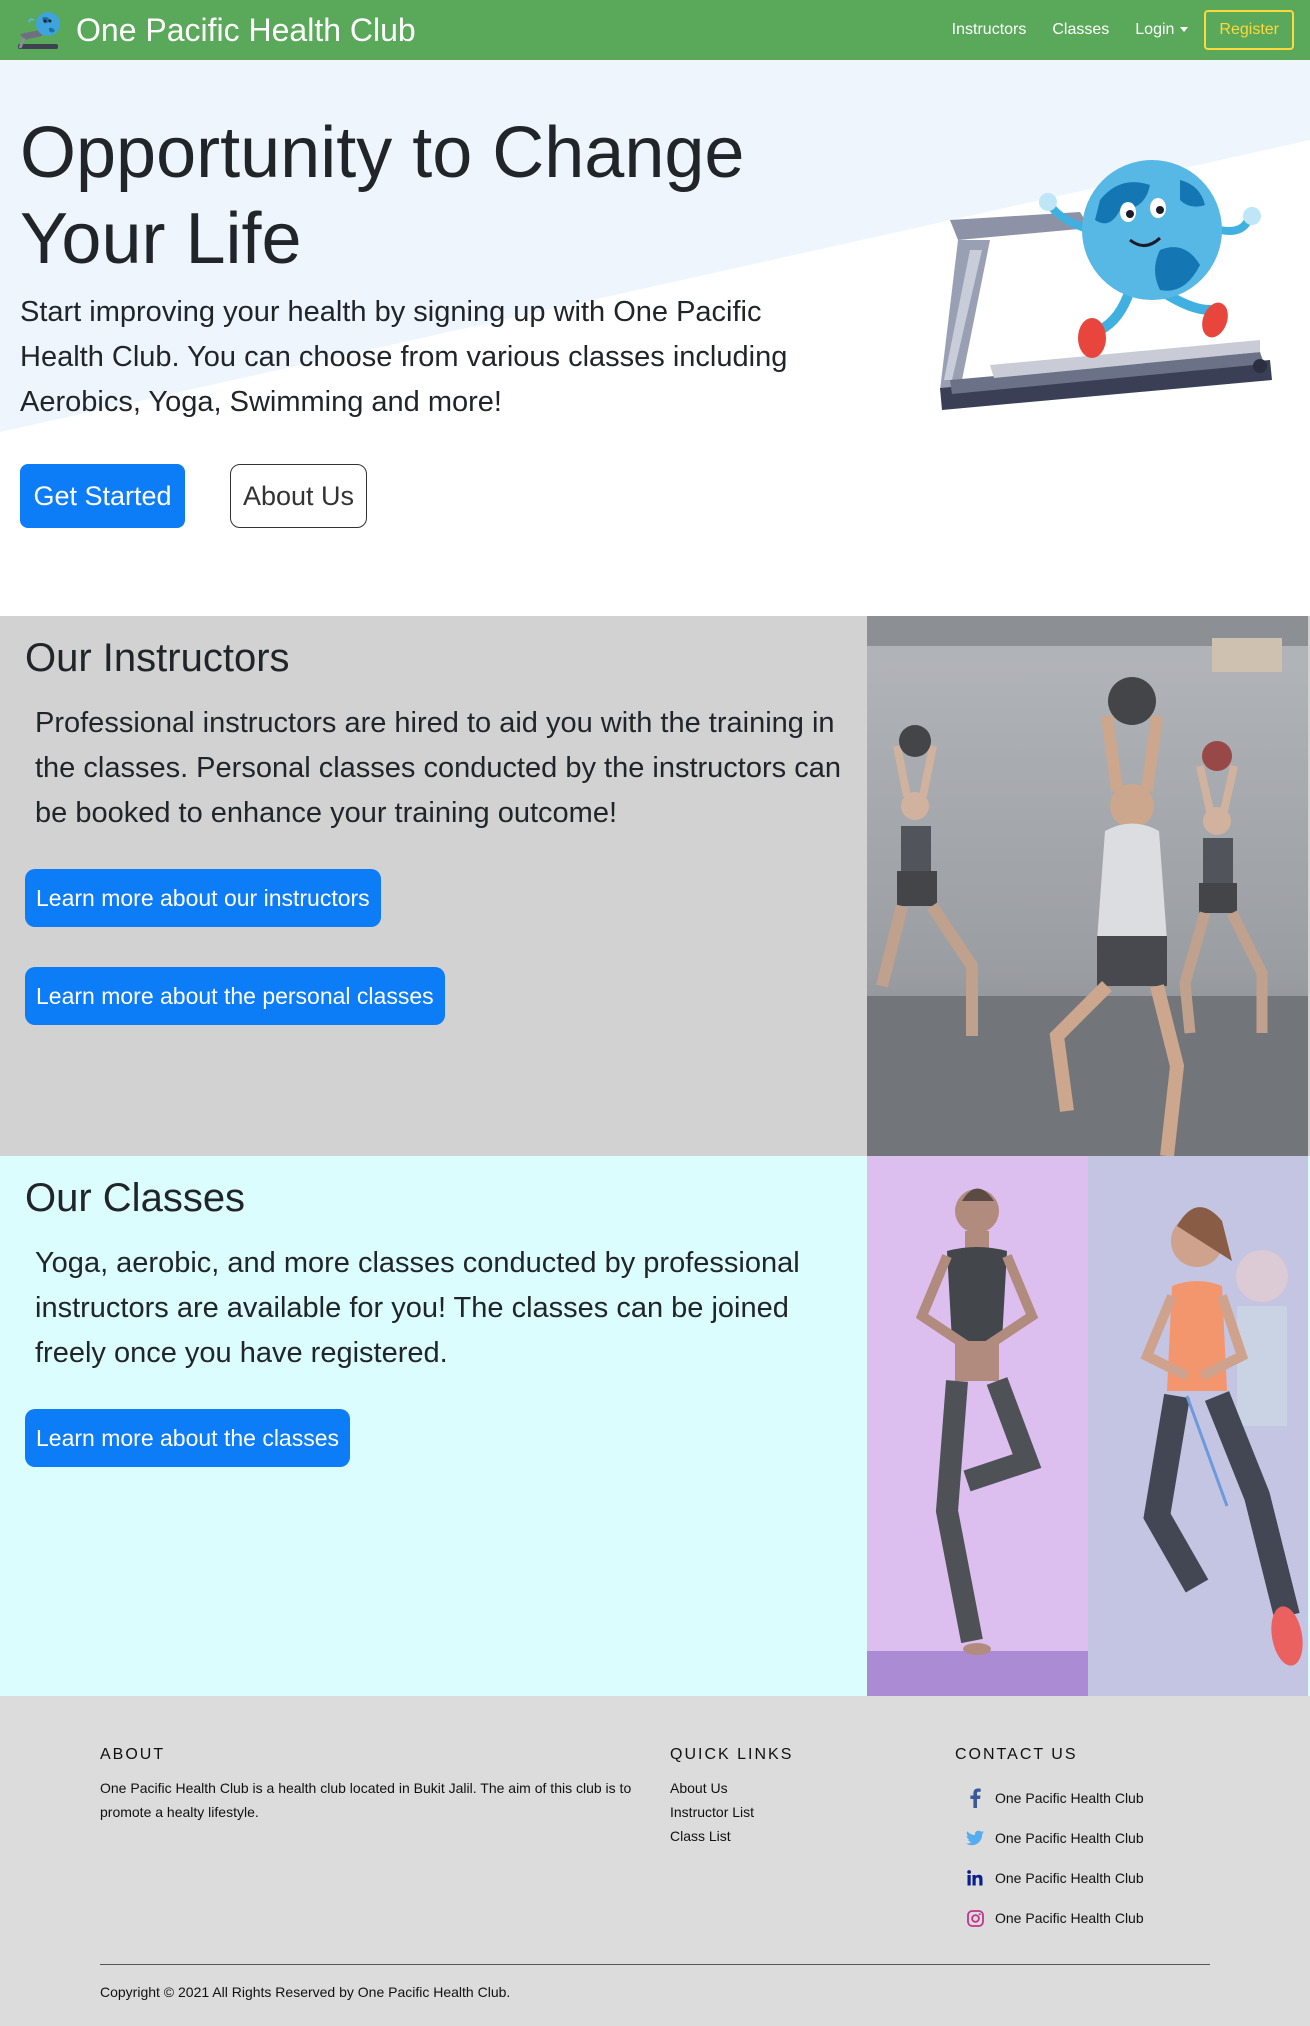 The width and height of the screenshot is (1310, 2026). What do you see at coordinates (989, 30) in the screenshot?
I see `nav-link-instructors: Instructors` at bounding box center [989, 30].